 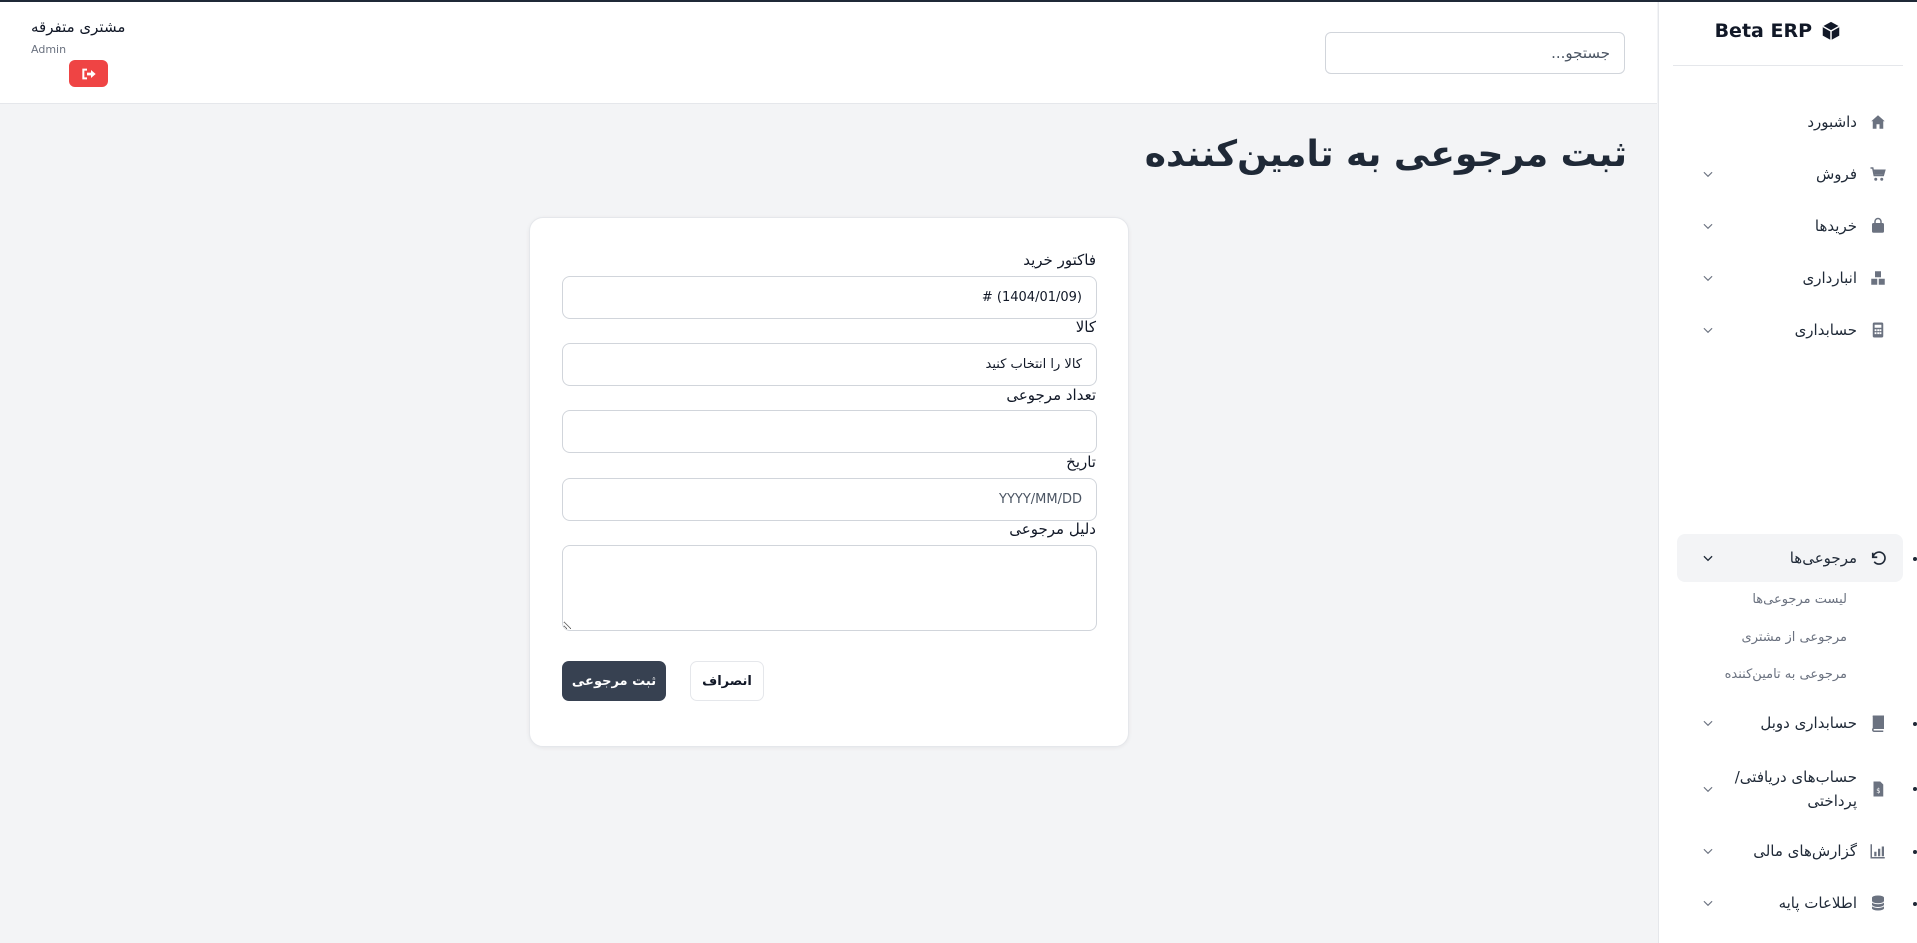 What do you see at coordinates (1795, 789) in the screenshot?
I see `sidebar-item-label: حساب‌های دریافتی/پرداختی` at bounding box center [1795, 789].